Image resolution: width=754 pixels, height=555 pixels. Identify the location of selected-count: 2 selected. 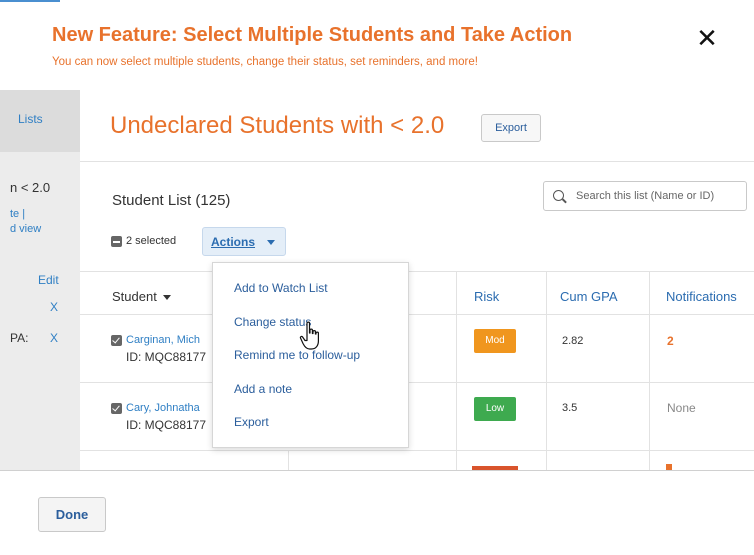
(151, 241).